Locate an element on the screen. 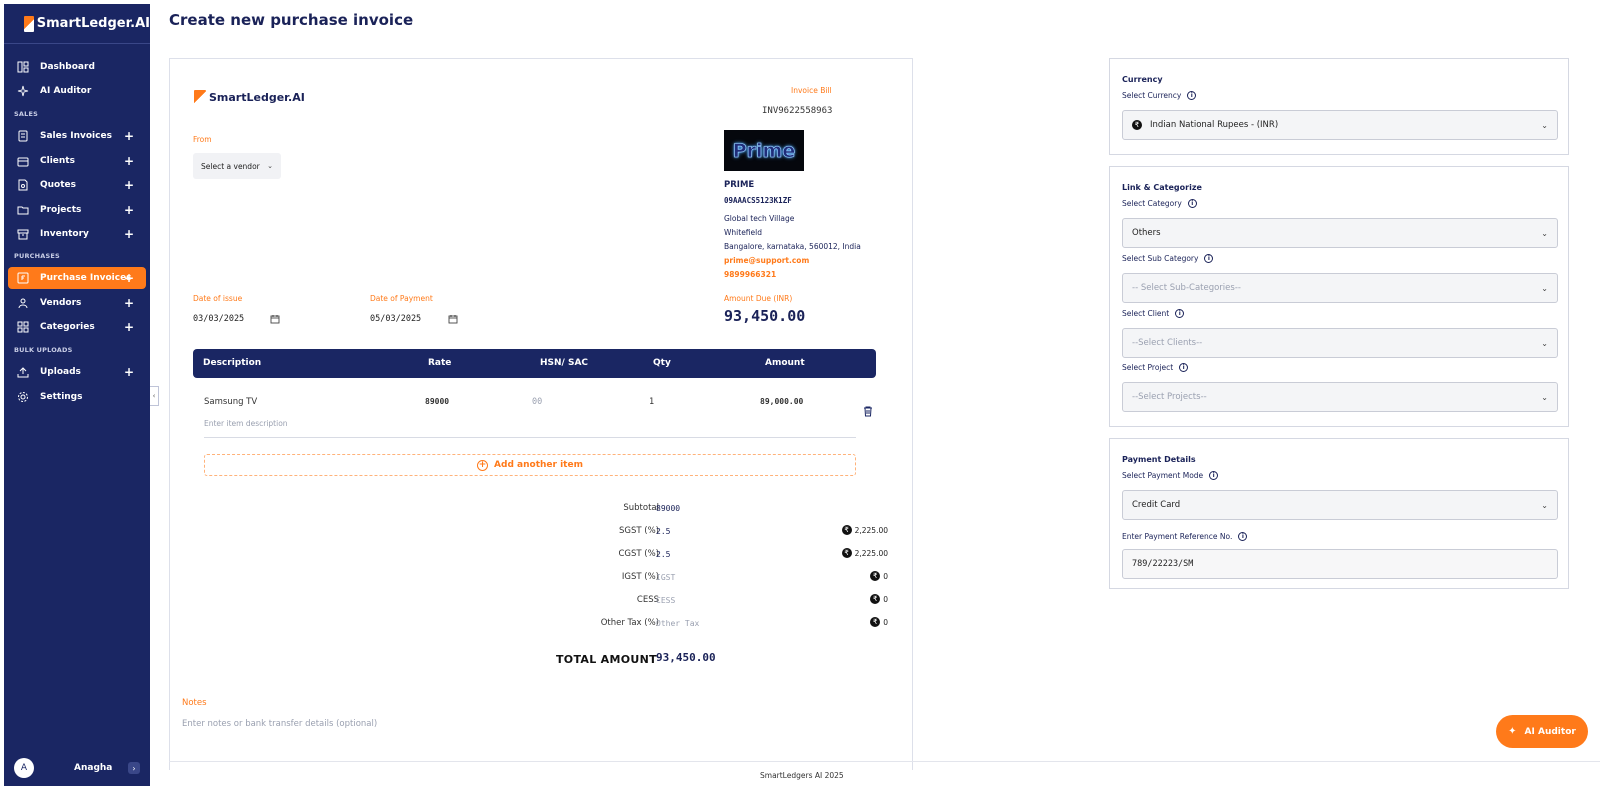 This screenshot has height=790, width=1600. sidebar-item-label: Clients is located at coordinates (57, 161).